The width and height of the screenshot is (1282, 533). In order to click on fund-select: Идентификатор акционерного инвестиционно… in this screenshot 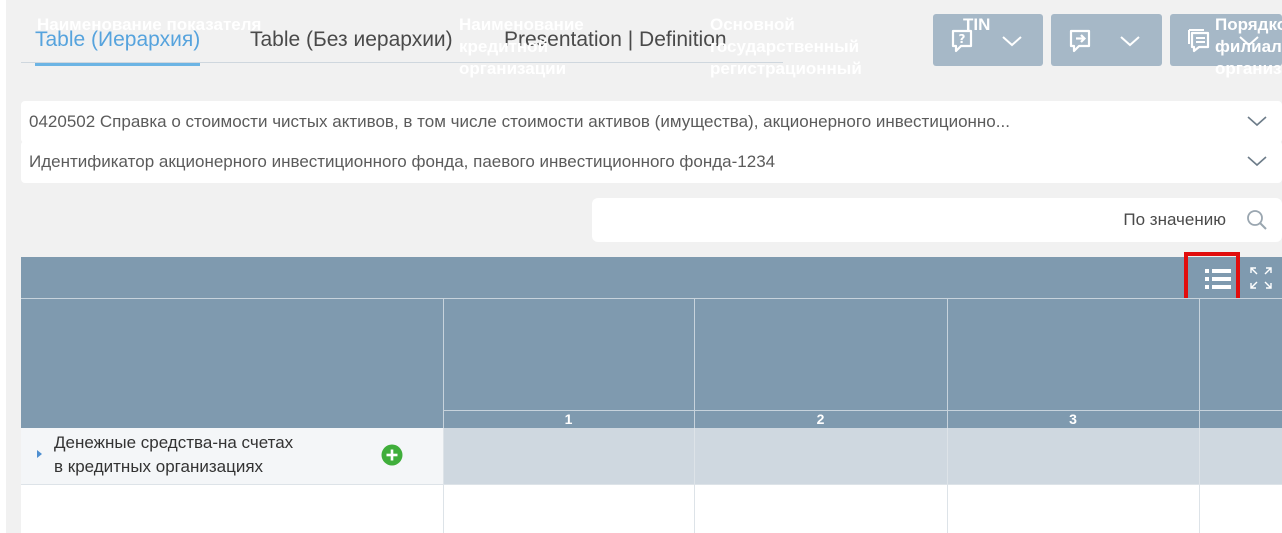, I will do `click(651, 162)`.